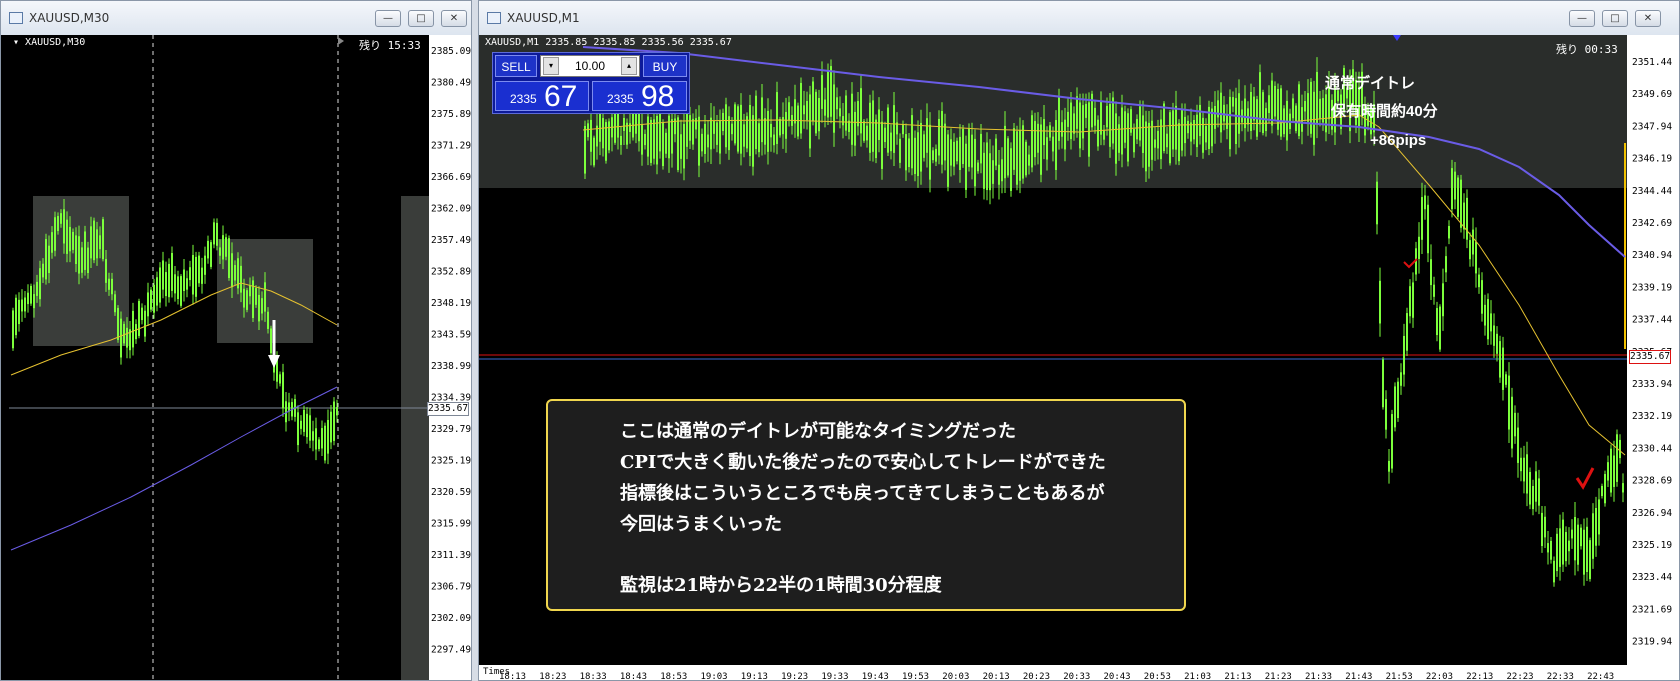 The height and width of the screenshot is (681, 1680). I want to click on down-arrow-head-icon, so click(274, 361).